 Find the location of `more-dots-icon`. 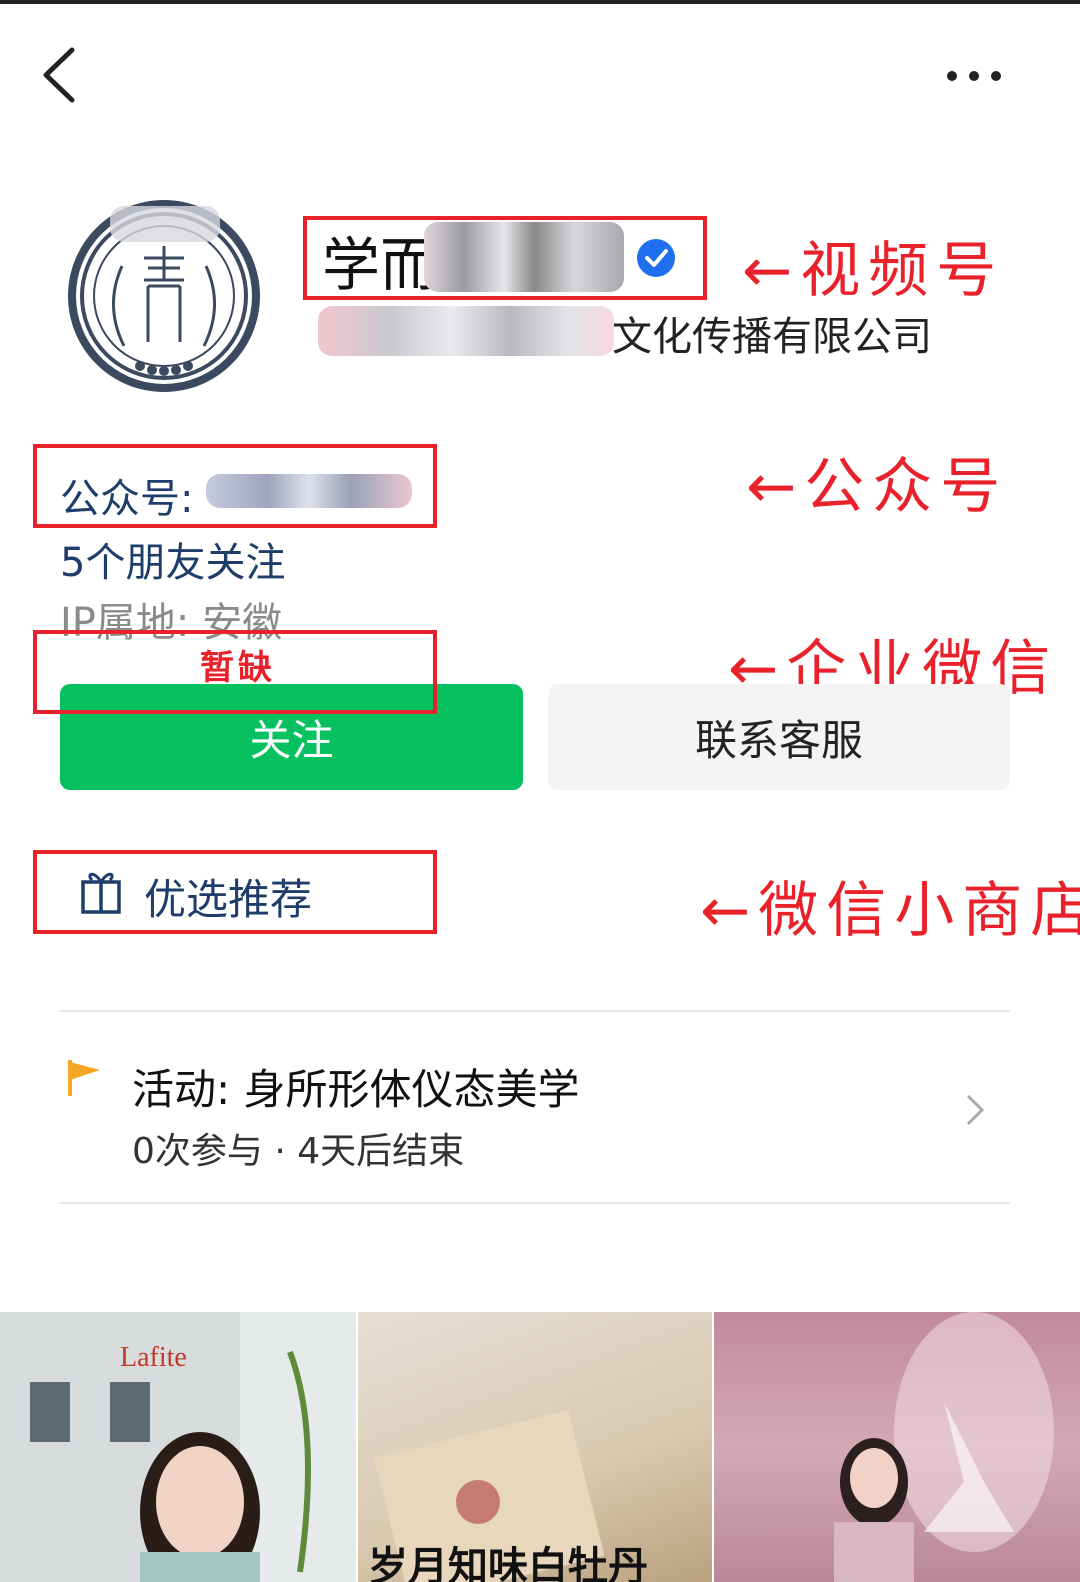

more-dots-icon is located at coordinates (975, 76).